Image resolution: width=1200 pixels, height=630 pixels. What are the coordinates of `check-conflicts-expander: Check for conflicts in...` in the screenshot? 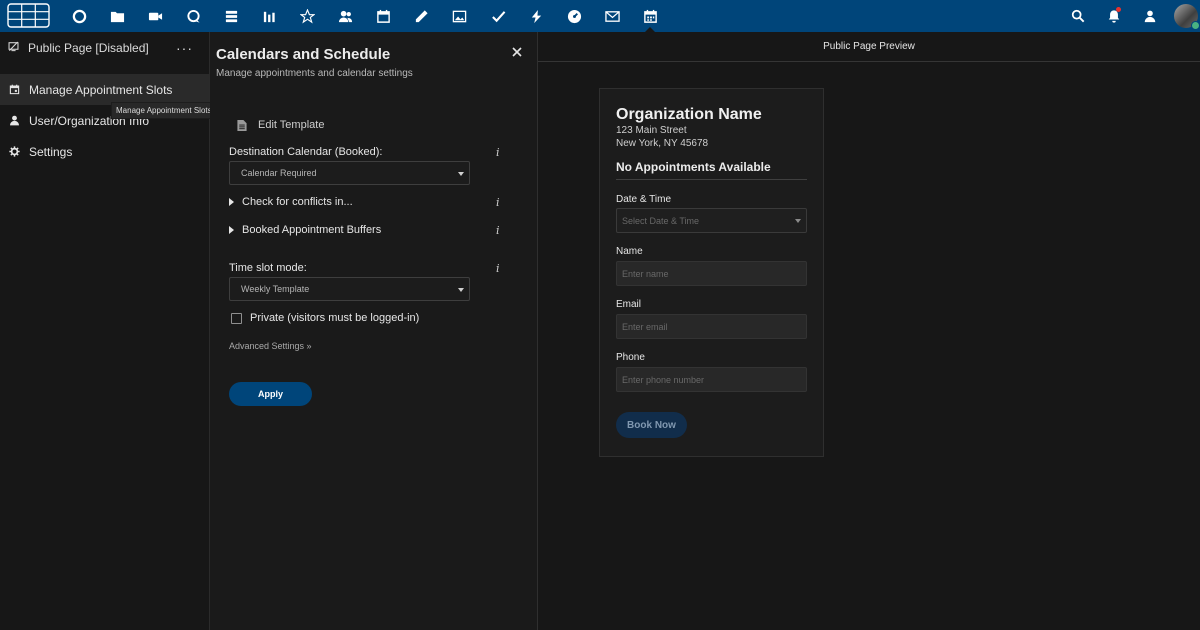 It's located at (291, 202).